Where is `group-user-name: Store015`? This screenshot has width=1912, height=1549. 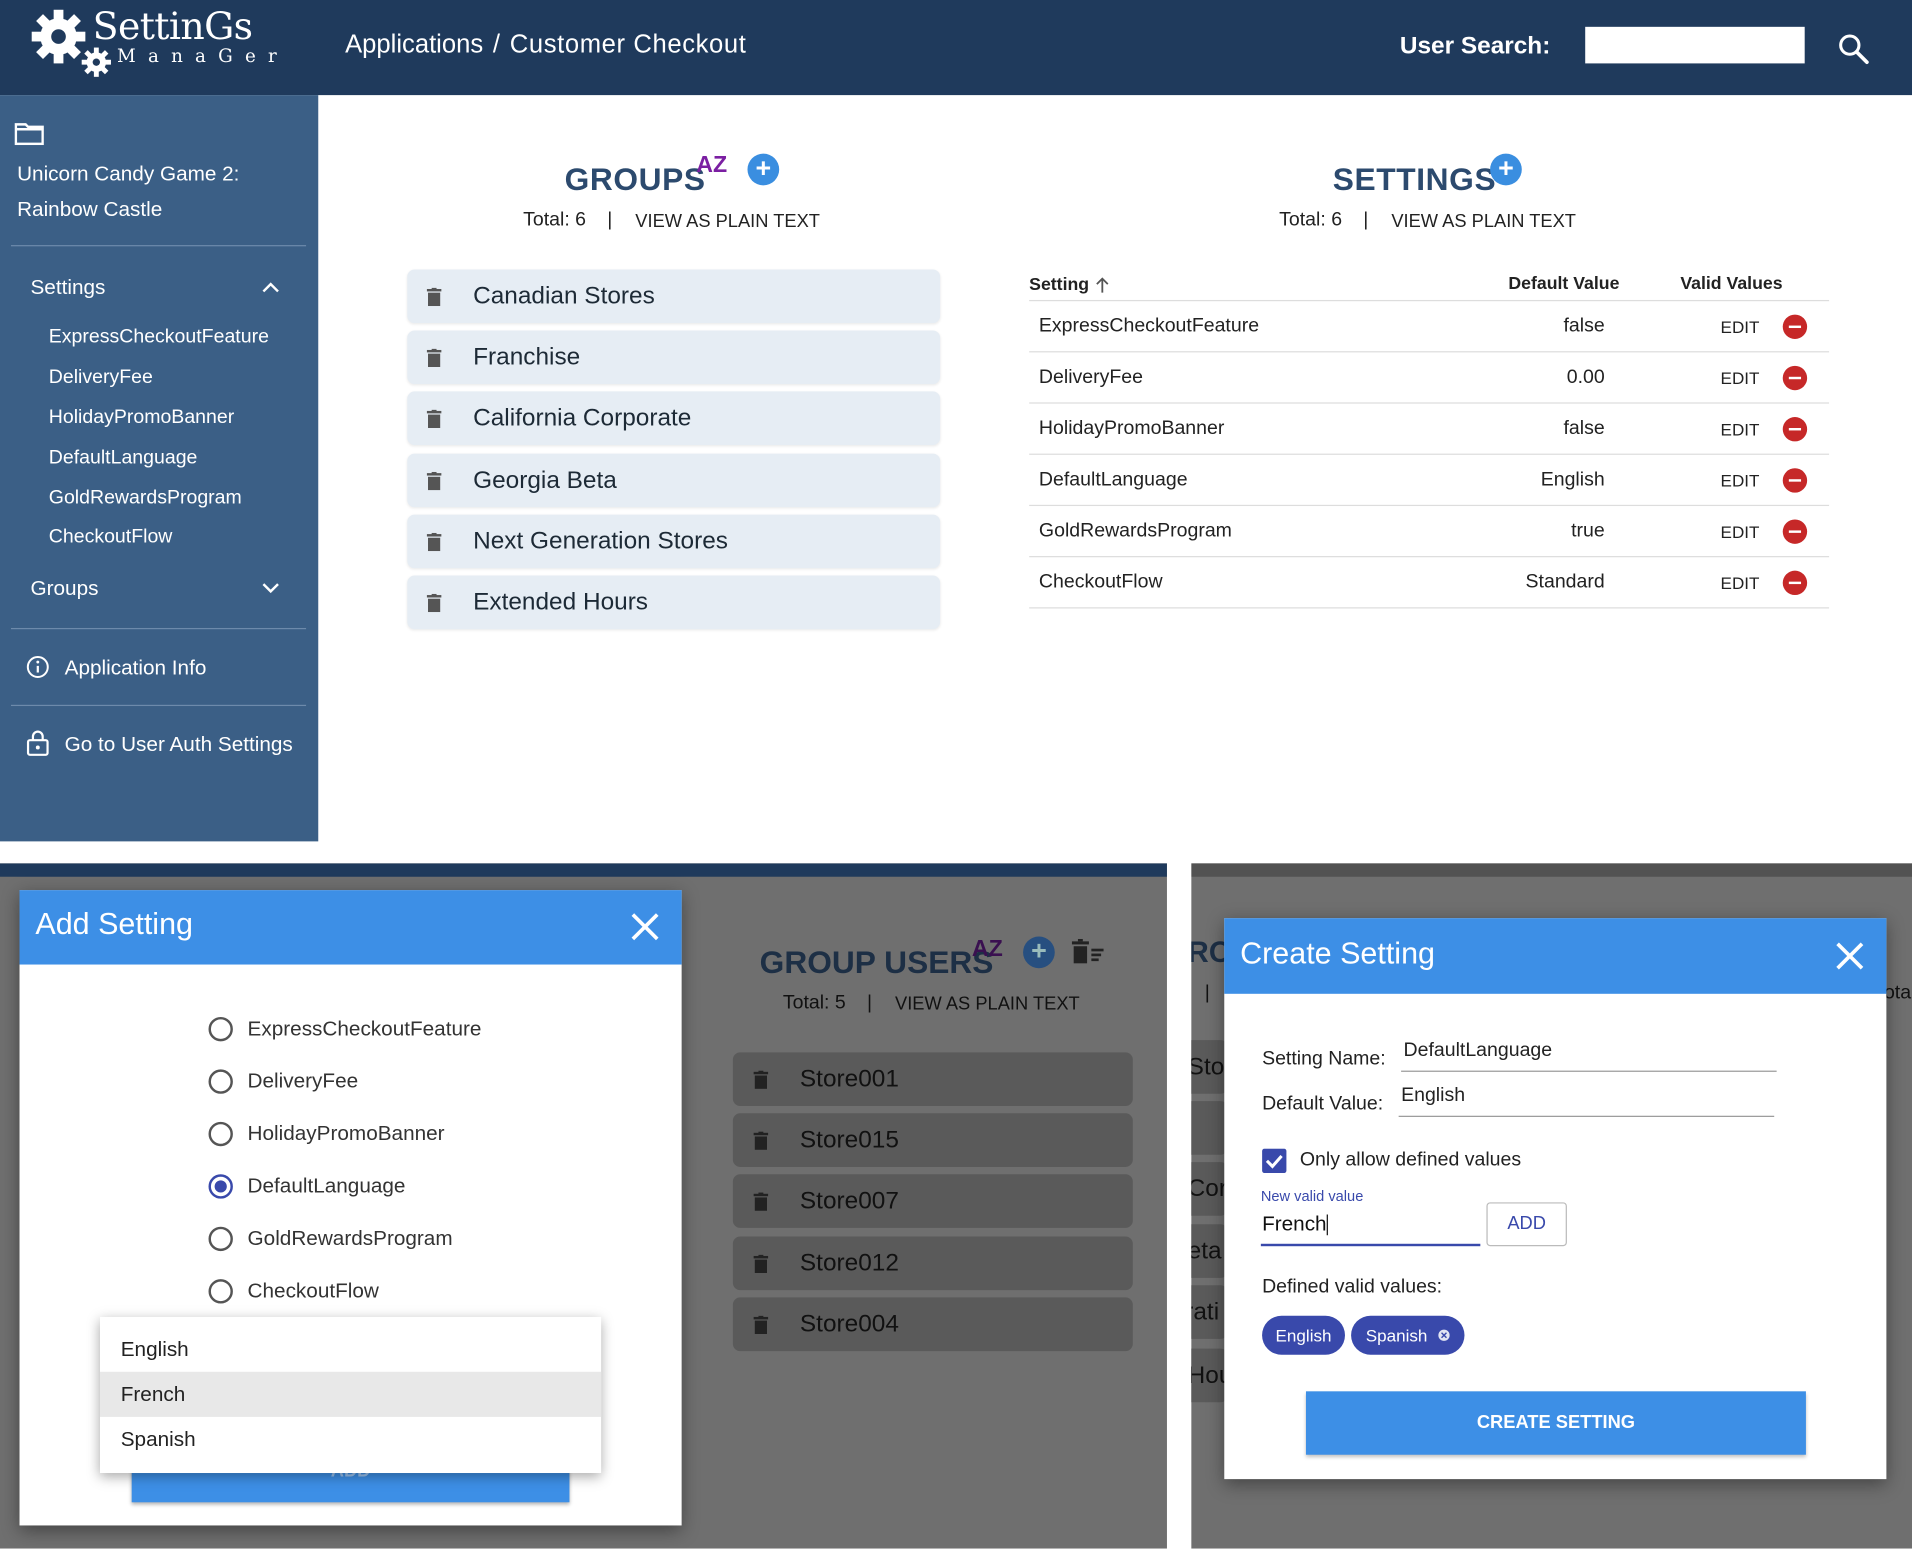
group-user-name: Store015 is located at coordinates (849, 1139).